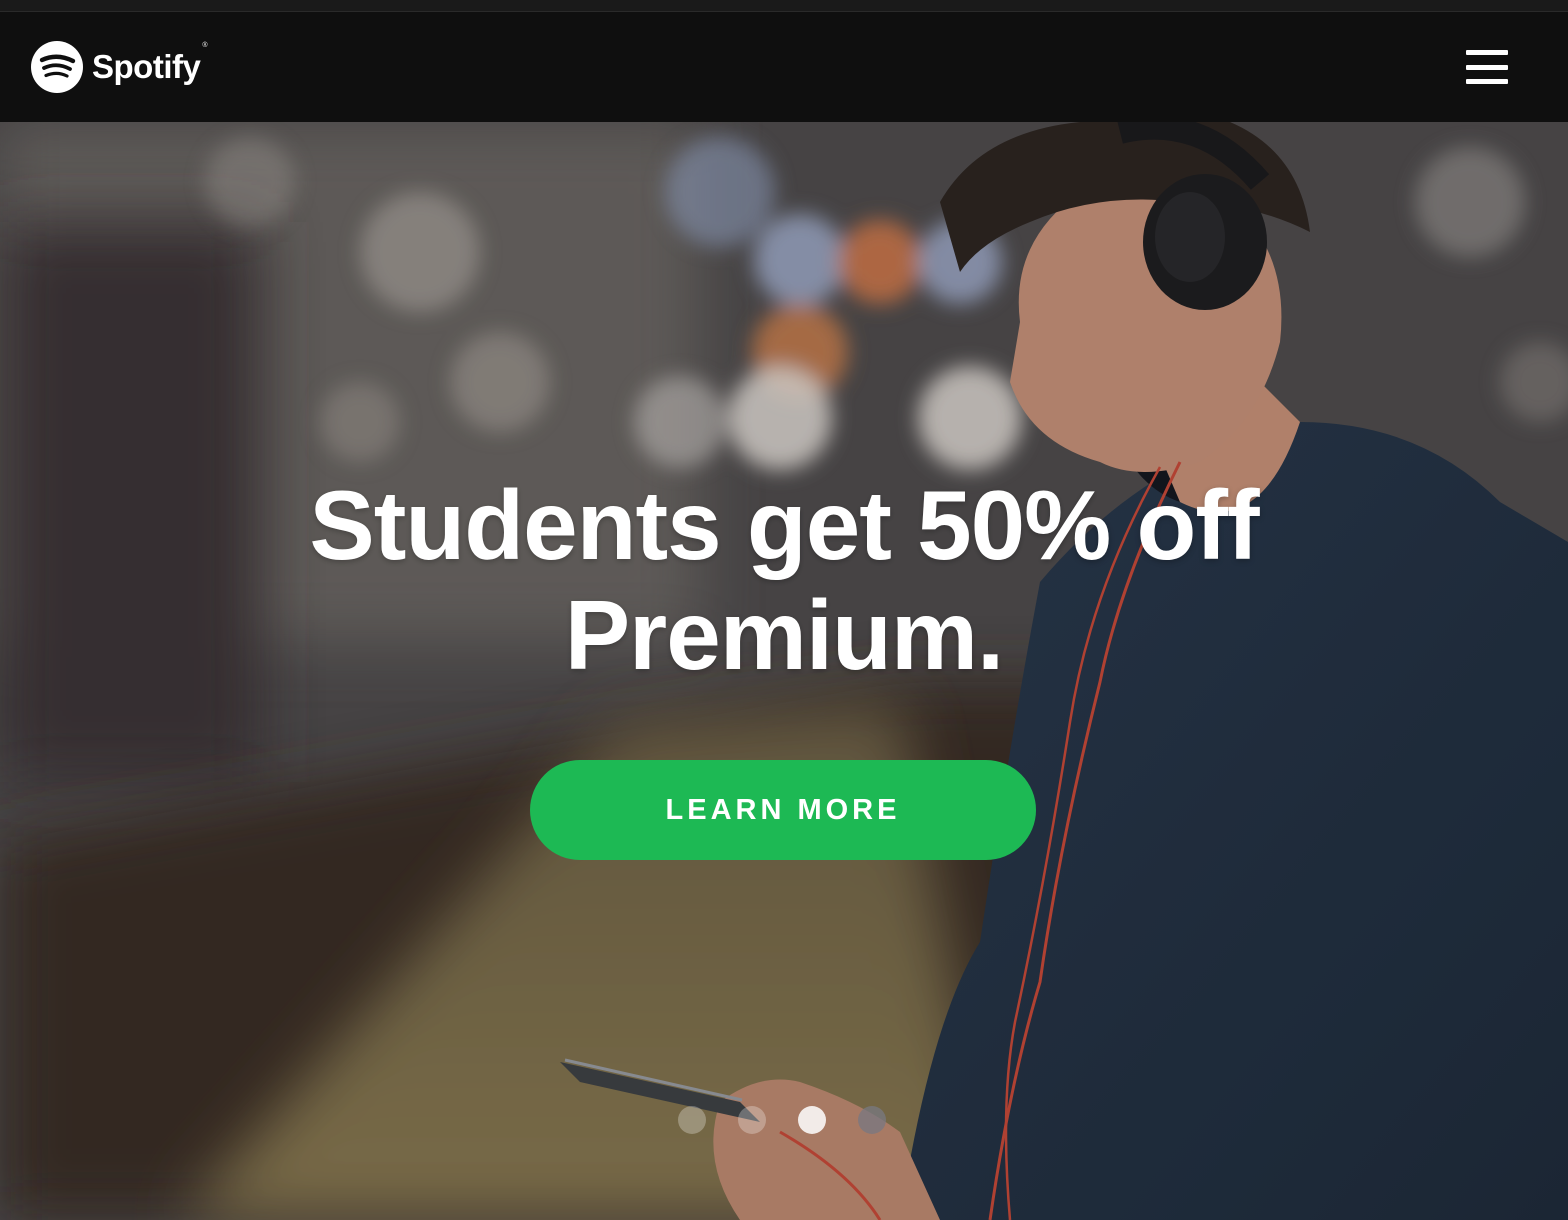  Describe the element at coordinates (784, 635) in the screenshot. I see `headline-line-2: Premium.` at that location.